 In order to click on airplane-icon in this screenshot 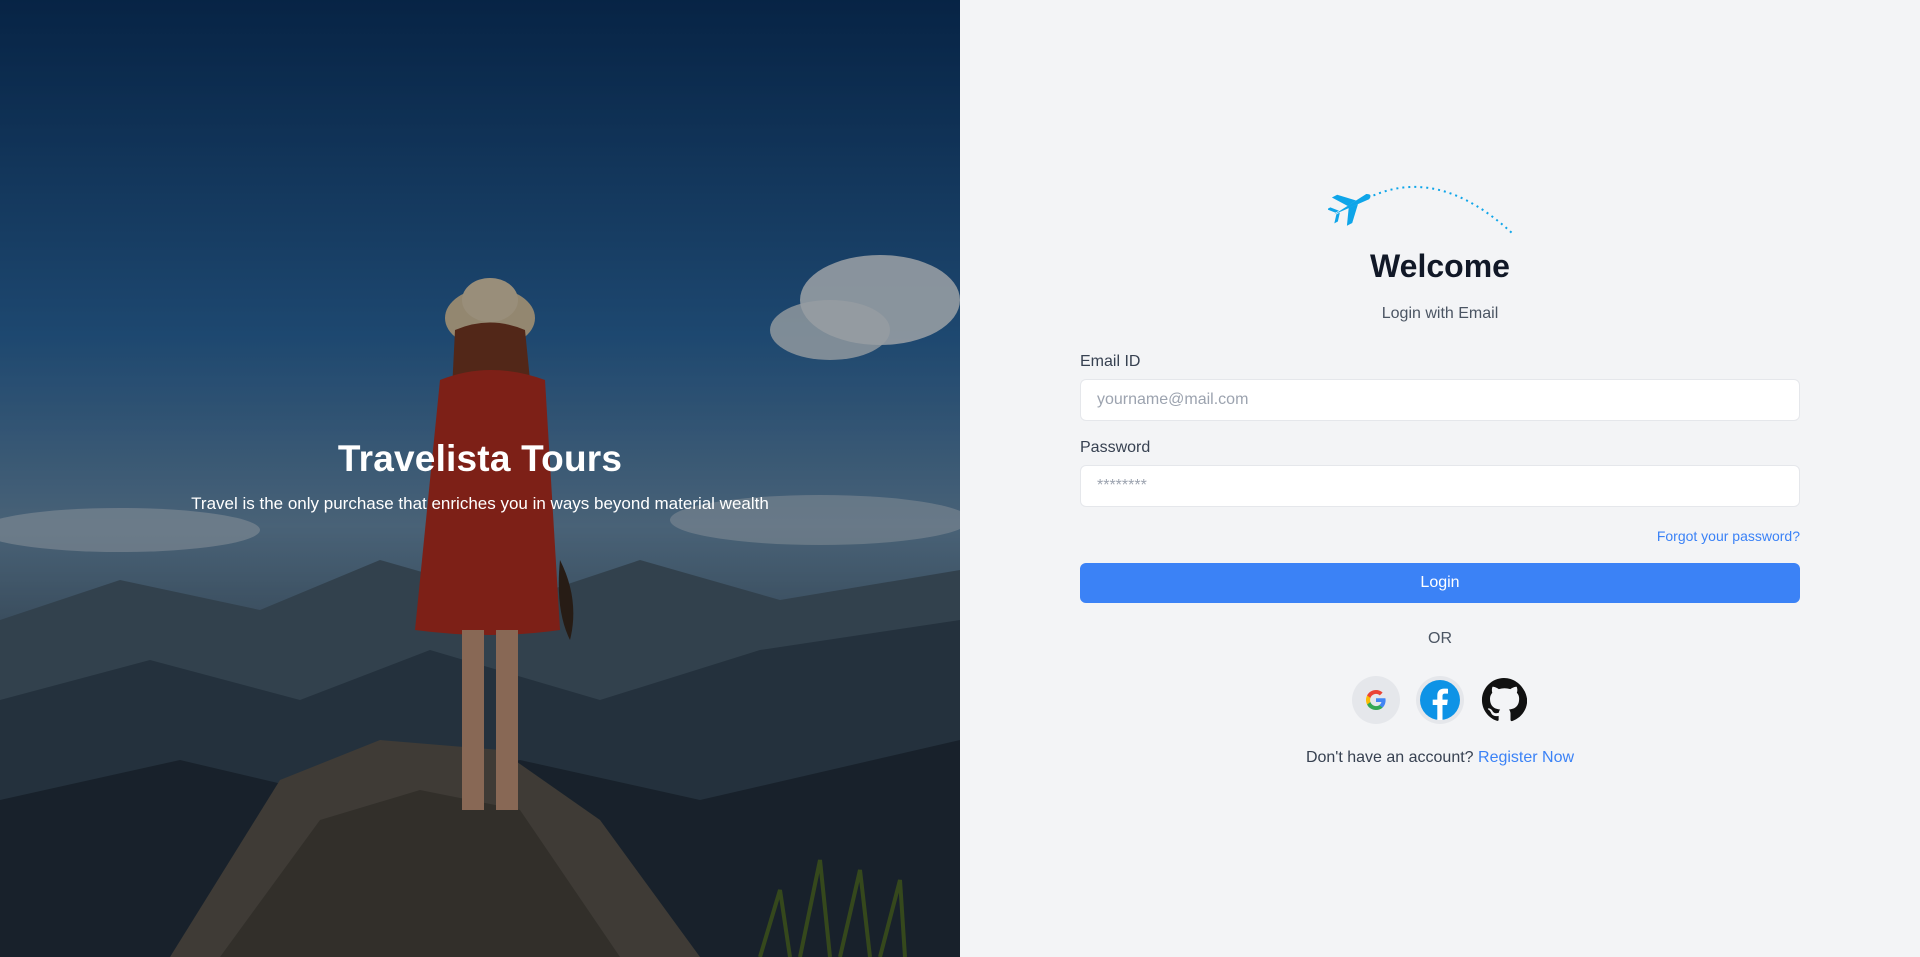, I will do `click(1421, 210)`.